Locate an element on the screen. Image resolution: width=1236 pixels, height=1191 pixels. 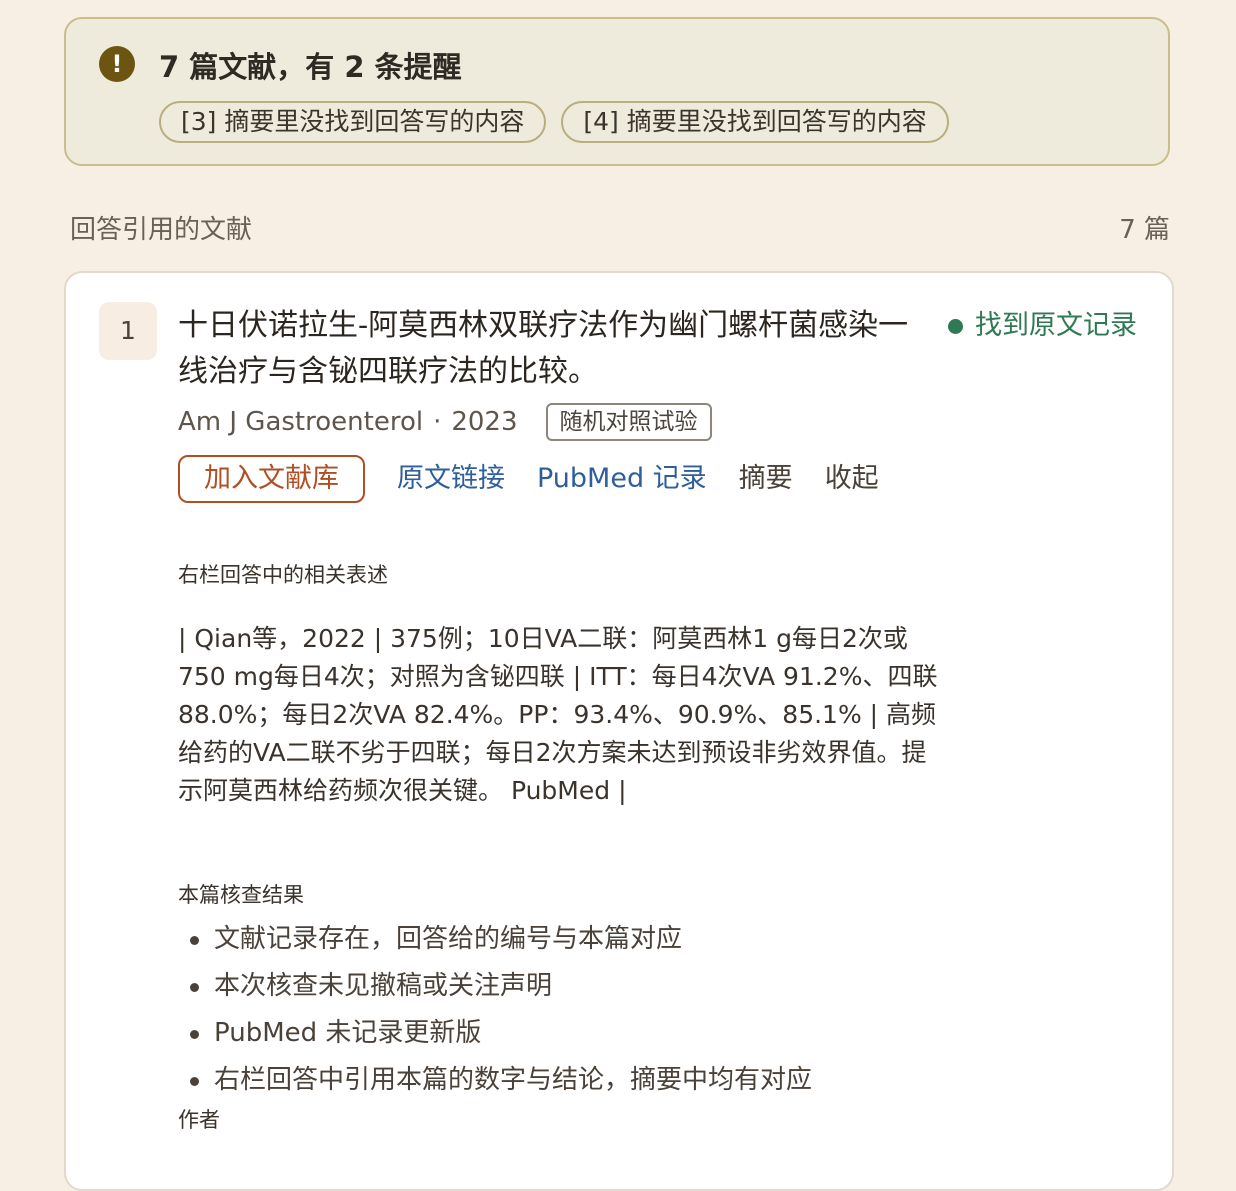
exclamation-icon: ! is located at coordinates (117, 64).